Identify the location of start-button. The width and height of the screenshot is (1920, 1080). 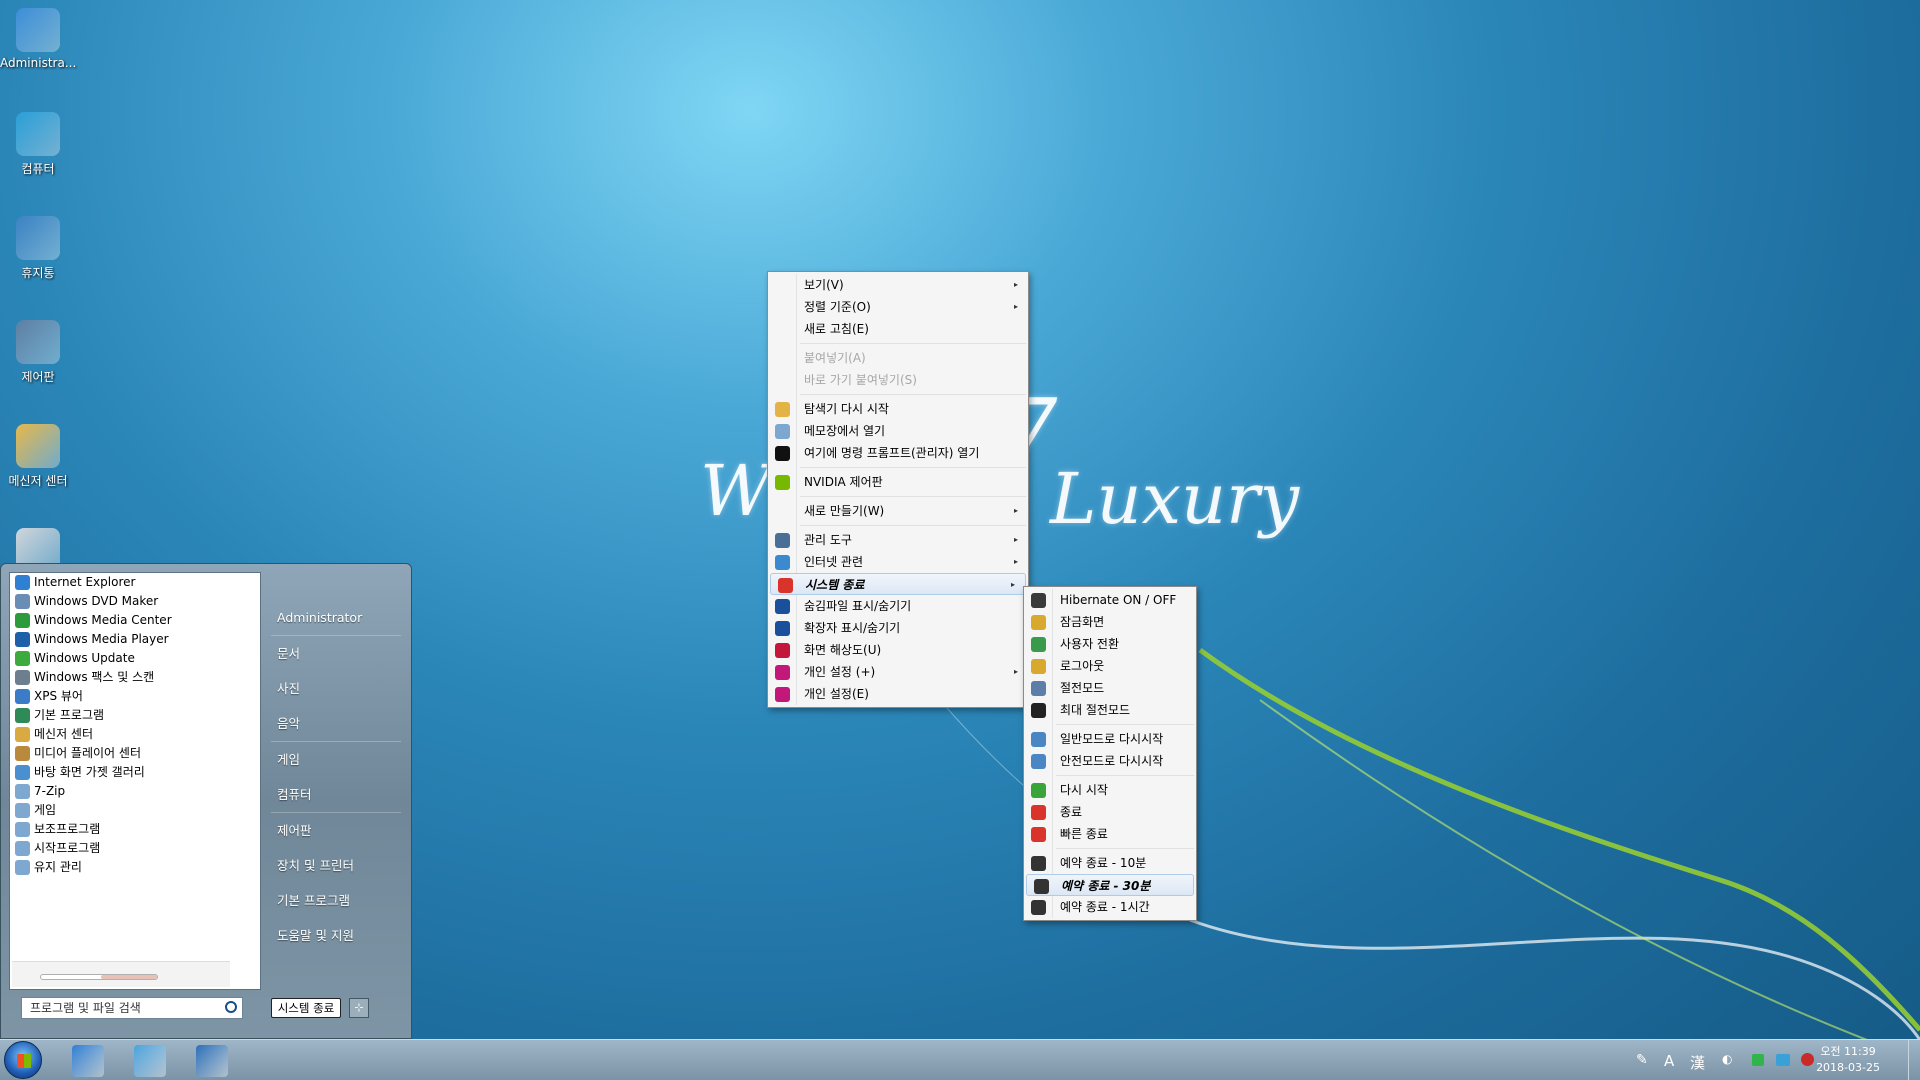
(23, 1060).